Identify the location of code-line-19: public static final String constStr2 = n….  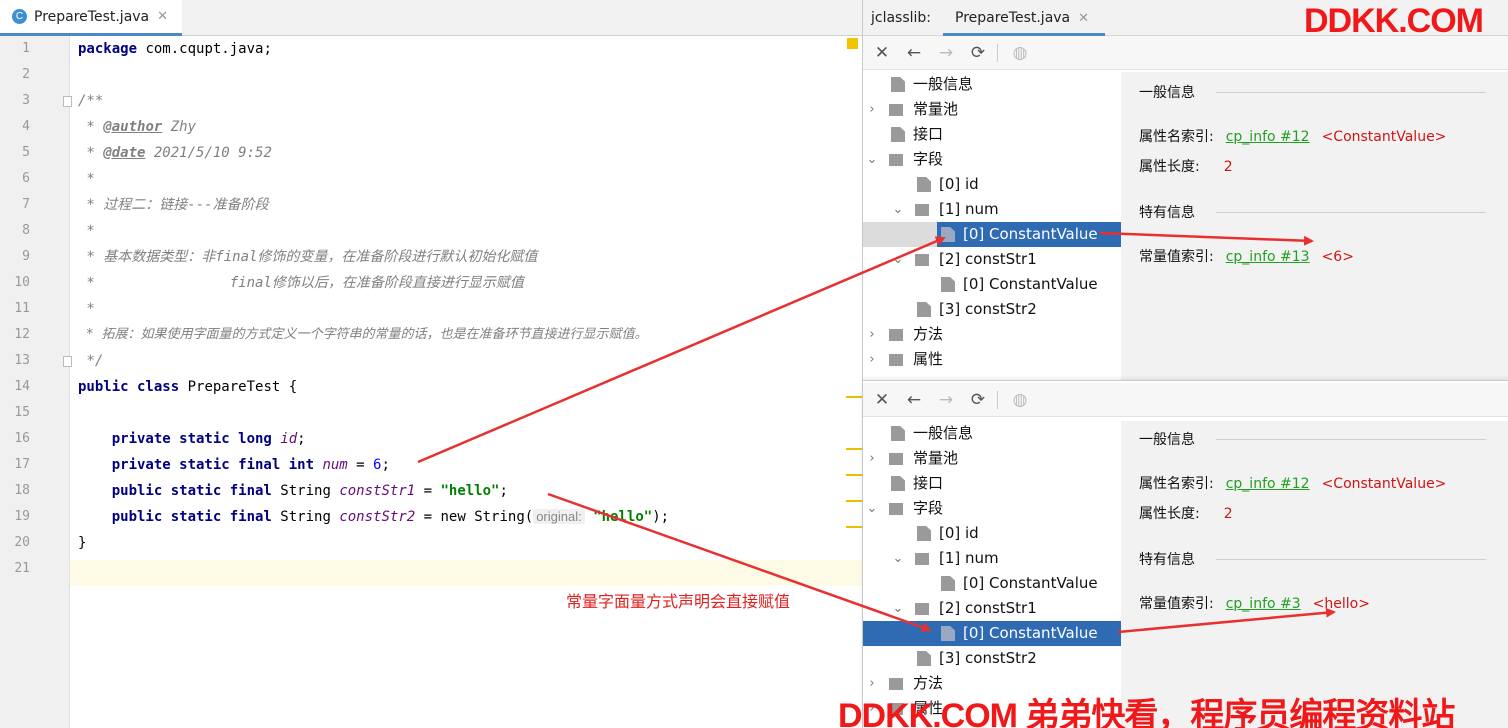
(373, 517).